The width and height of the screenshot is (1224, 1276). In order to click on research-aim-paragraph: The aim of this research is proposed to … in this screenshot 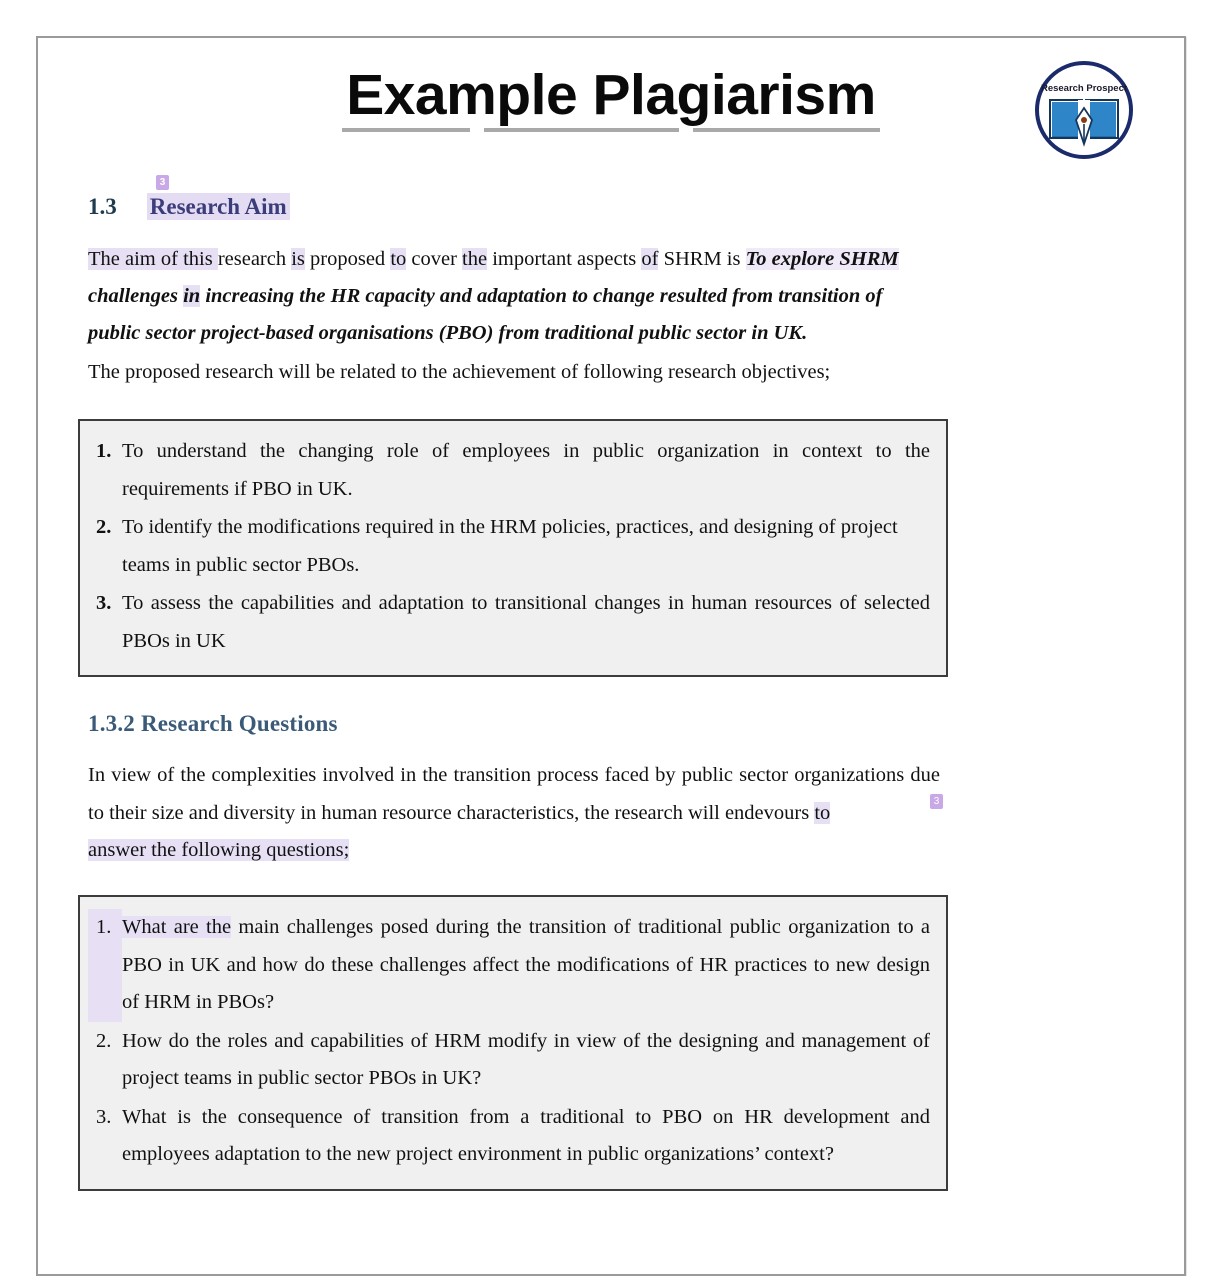, I will do `click(617, 259)`.